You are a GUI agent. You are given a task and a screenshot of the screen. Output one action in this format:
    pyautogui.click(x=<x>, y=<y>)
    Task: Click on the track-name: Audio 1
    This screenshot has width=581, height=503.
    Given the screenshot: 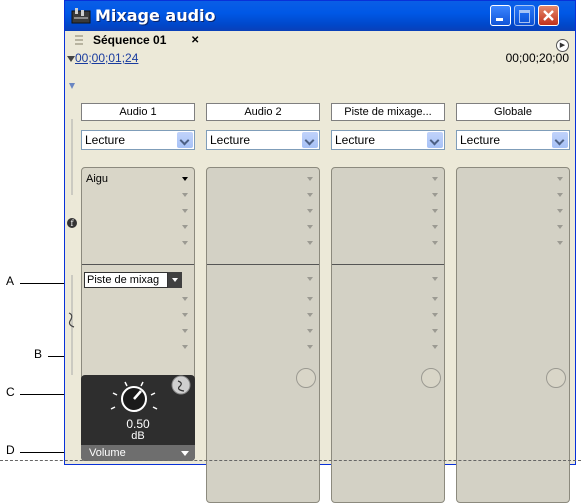 What is the action you would take?
    pyautogui.click(x=138, y=112)
    